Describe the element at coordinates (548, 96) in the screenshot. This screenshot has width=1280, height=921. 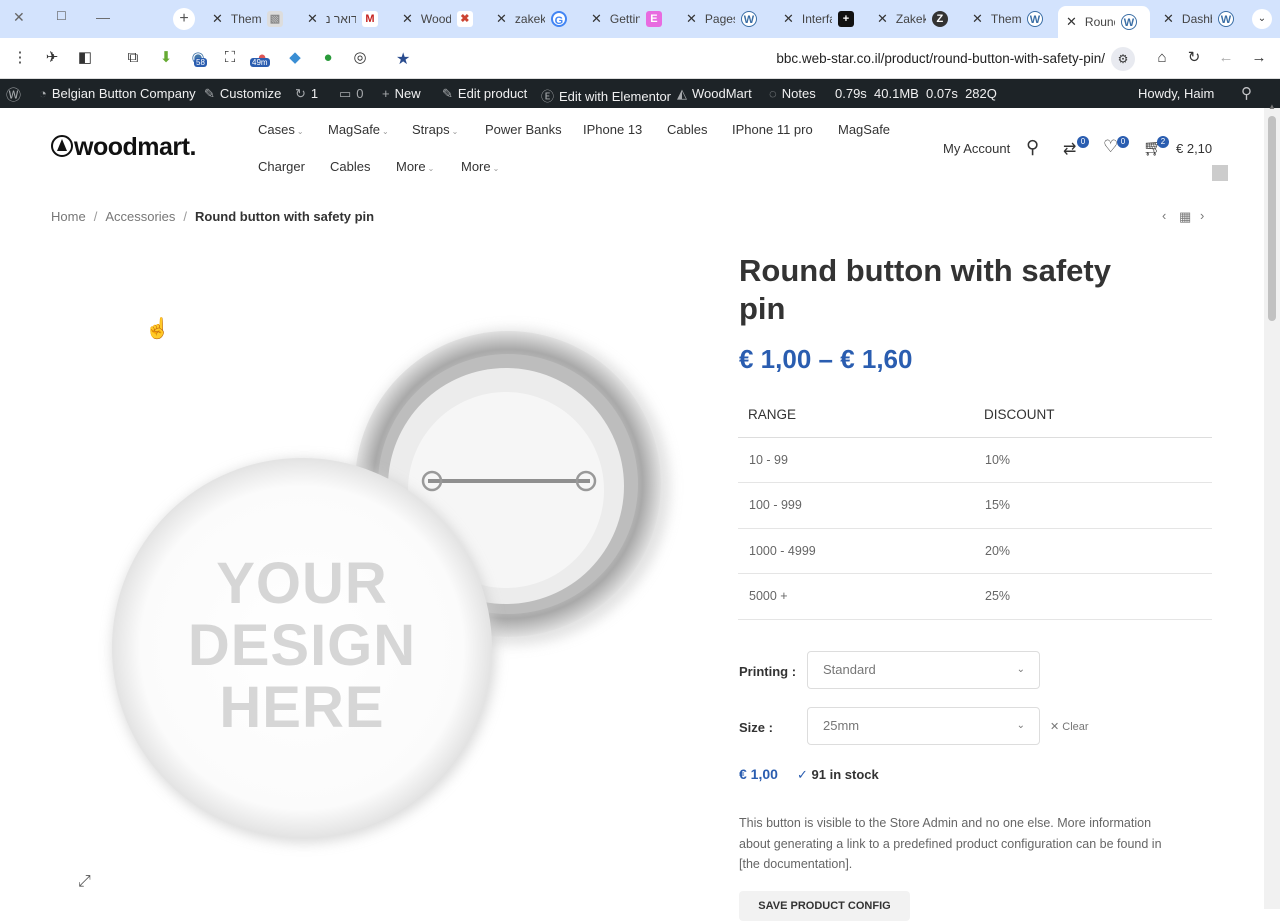
I see `elementor-icon: Ⓔ` at that location.